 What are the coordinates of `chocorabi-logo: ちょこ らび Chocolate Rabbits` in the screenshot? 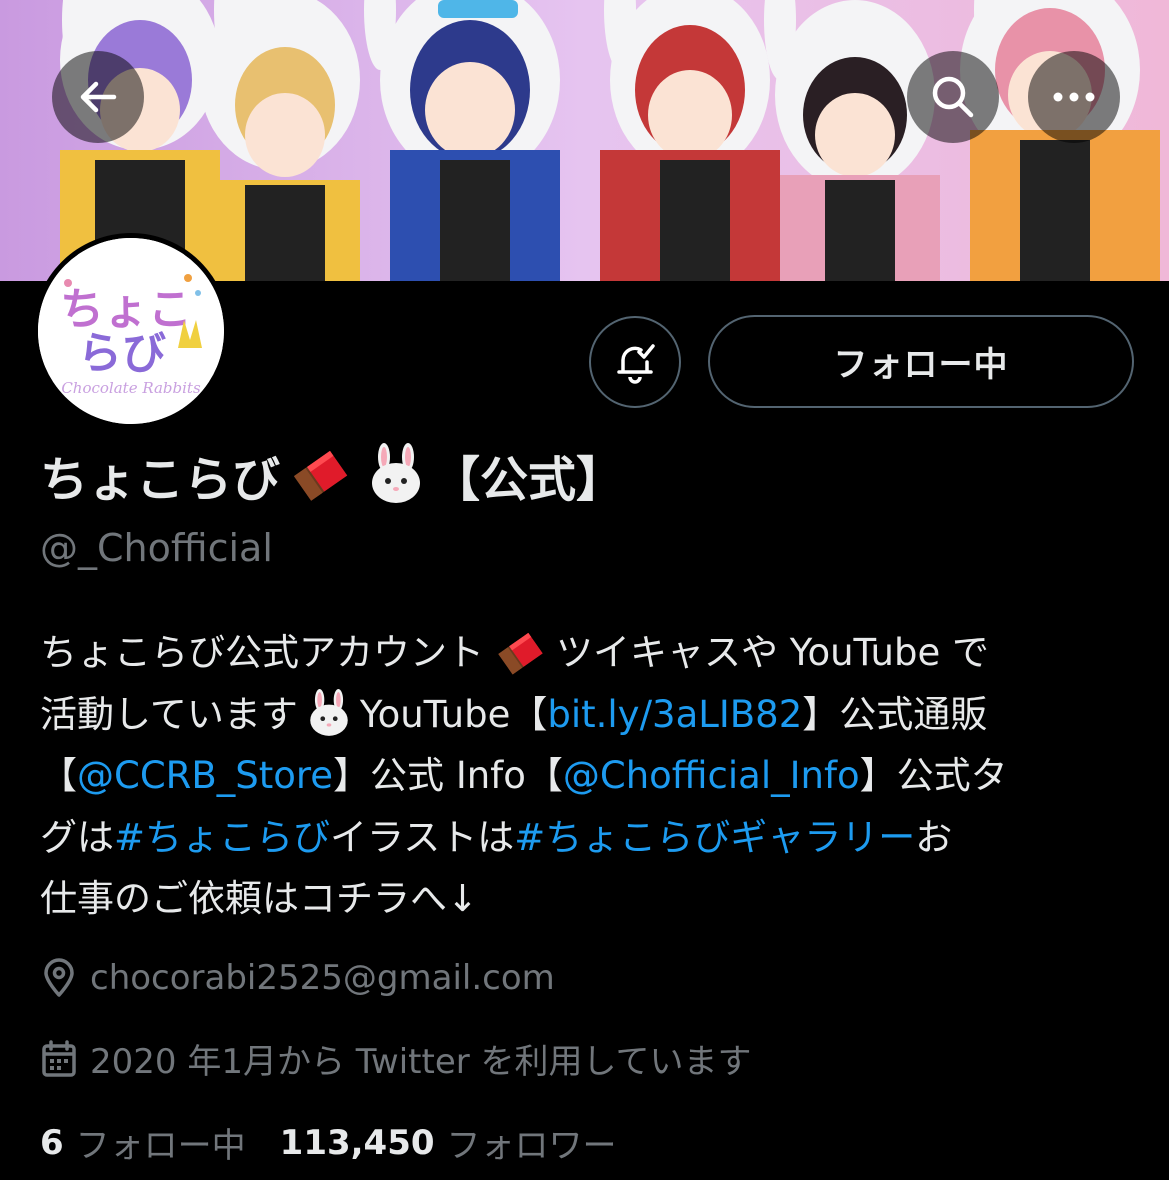 It's located at (131, 331).